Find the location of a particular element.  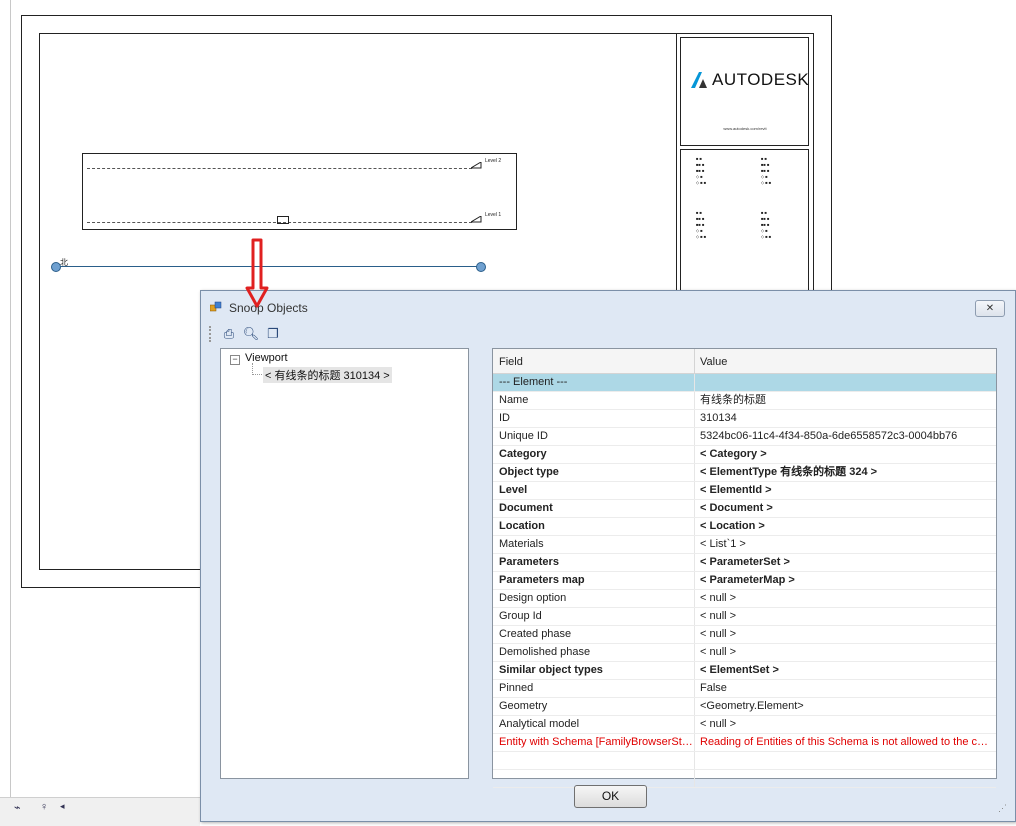

resize-grip: ⋰ is located at coordinates (1002, 808).